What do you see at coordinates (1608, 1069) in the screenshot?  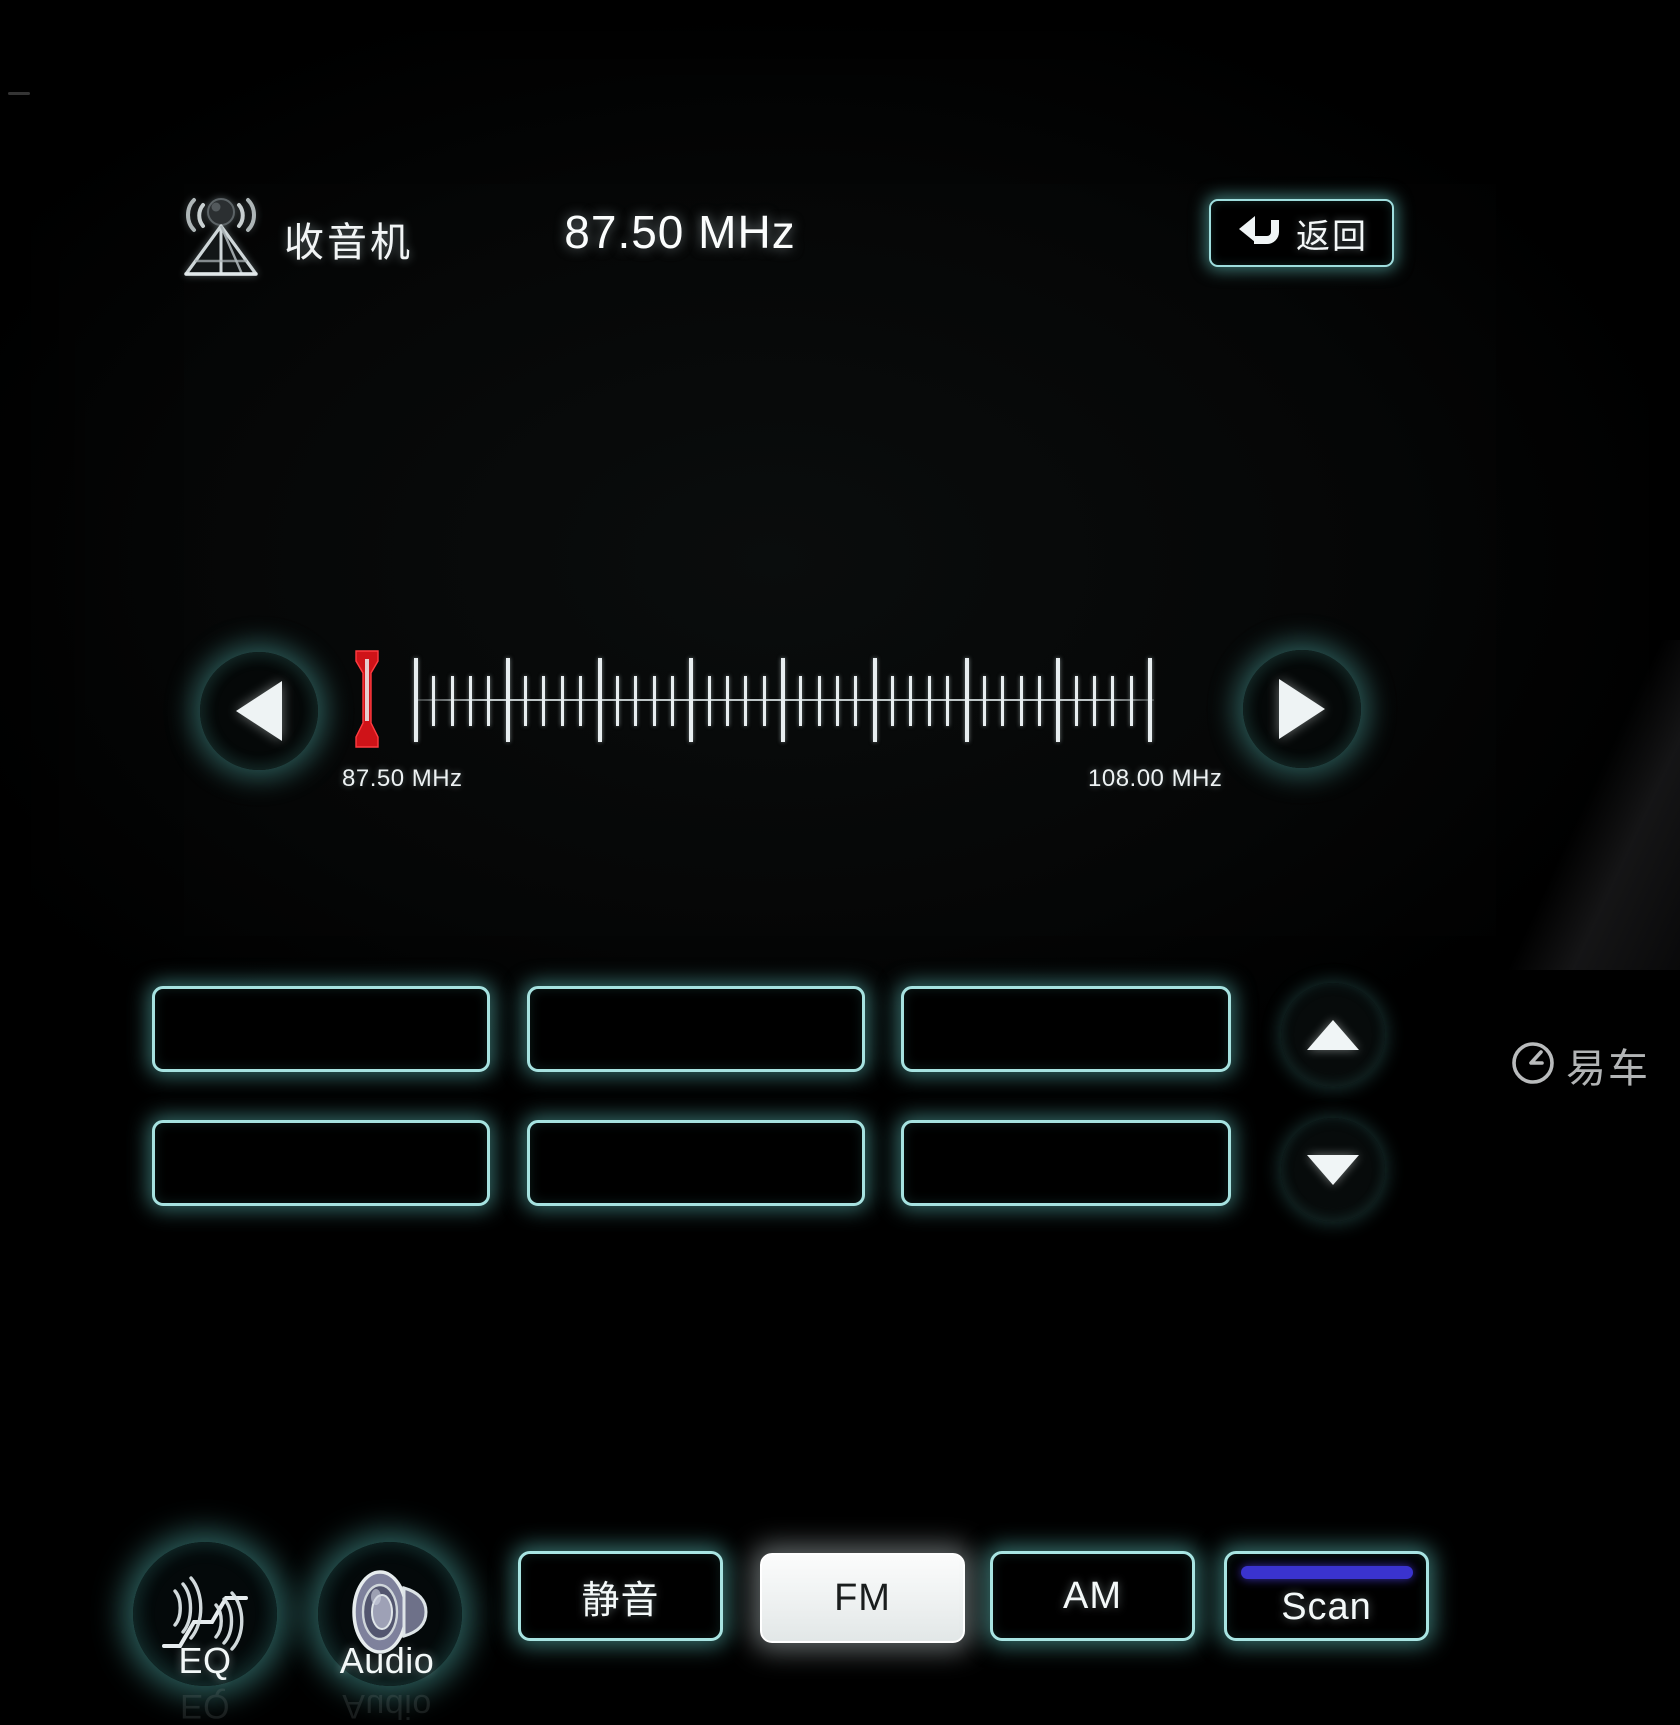 I see `watermark-text: 易车` at bounding box center [1608, 1069].